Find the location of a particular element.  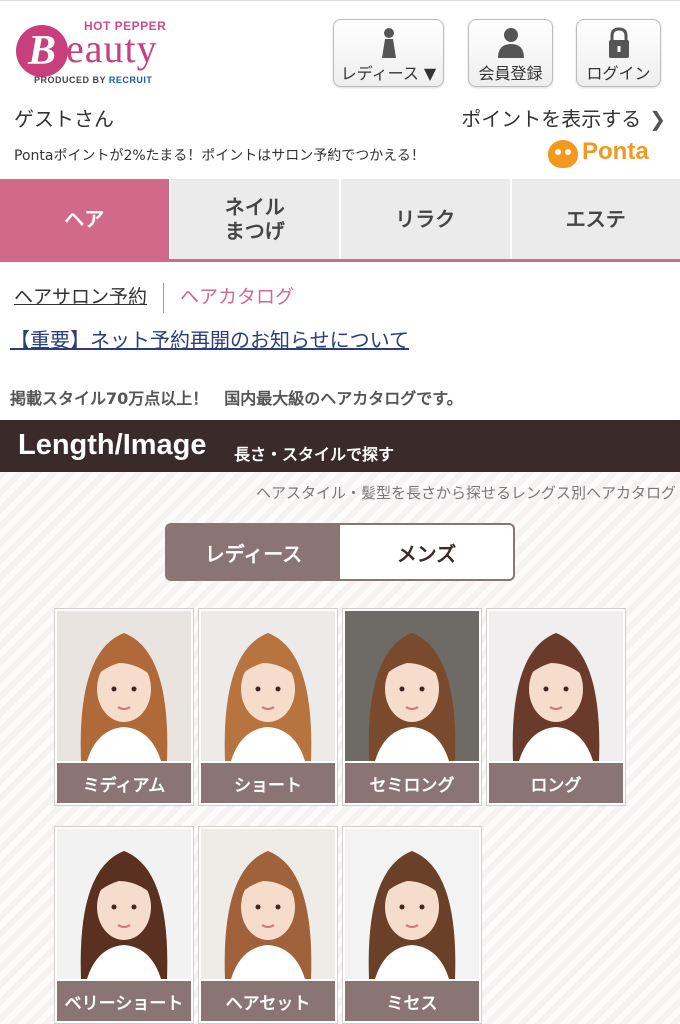

logo-b-mark: B is located at coordinates (42, 51).